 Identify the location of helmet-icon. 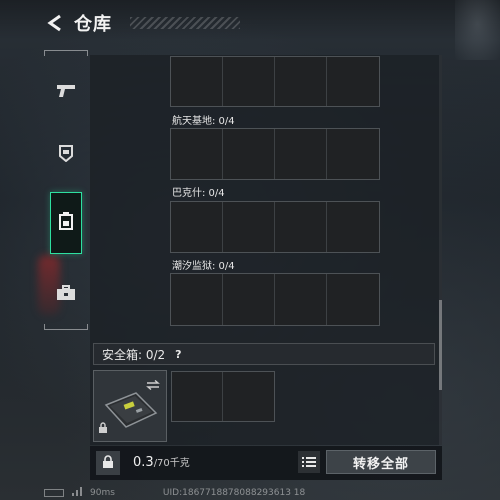
(66, 155).